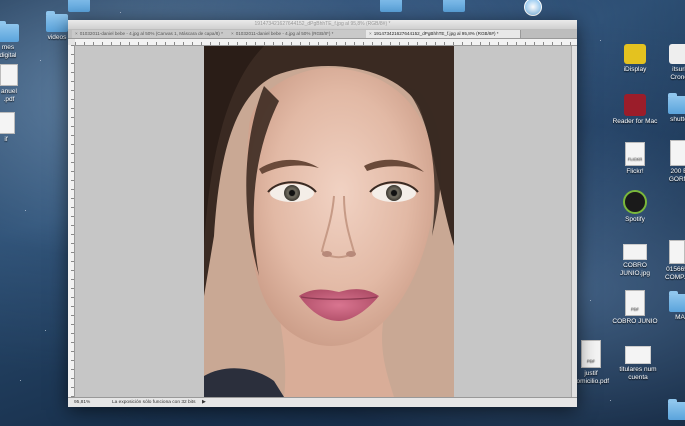 This screenshot has height=426, width=685. What do you see at coordinates (635, 54) in the screenshot?
I see `idisplay-icon` at bounding box center [635, 54].